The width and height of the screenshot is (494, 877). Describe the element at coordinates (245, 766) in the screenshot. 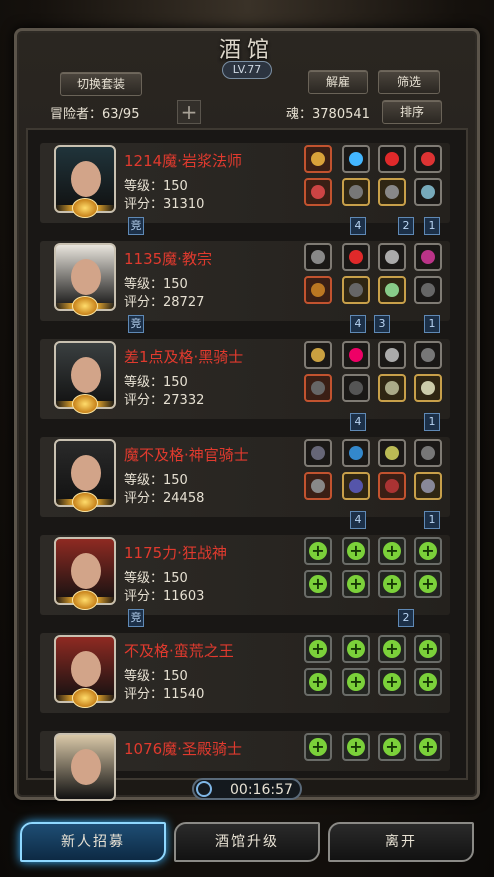

I see `hero-card: 1076魔·圣殿骑士 + + + +` at that location.